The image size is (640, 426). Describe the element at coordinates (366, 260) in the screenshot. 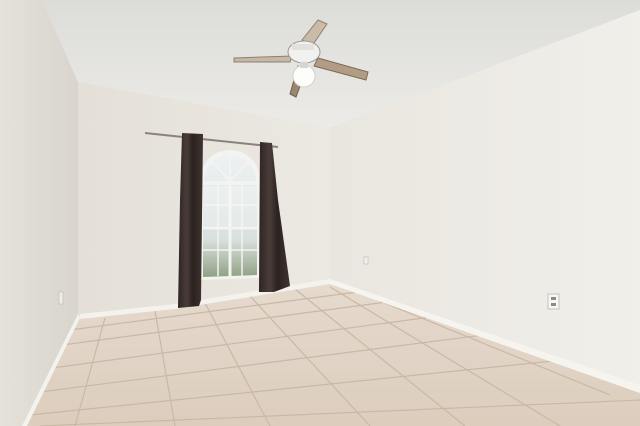

I see `wall-outlet-small` at that location.